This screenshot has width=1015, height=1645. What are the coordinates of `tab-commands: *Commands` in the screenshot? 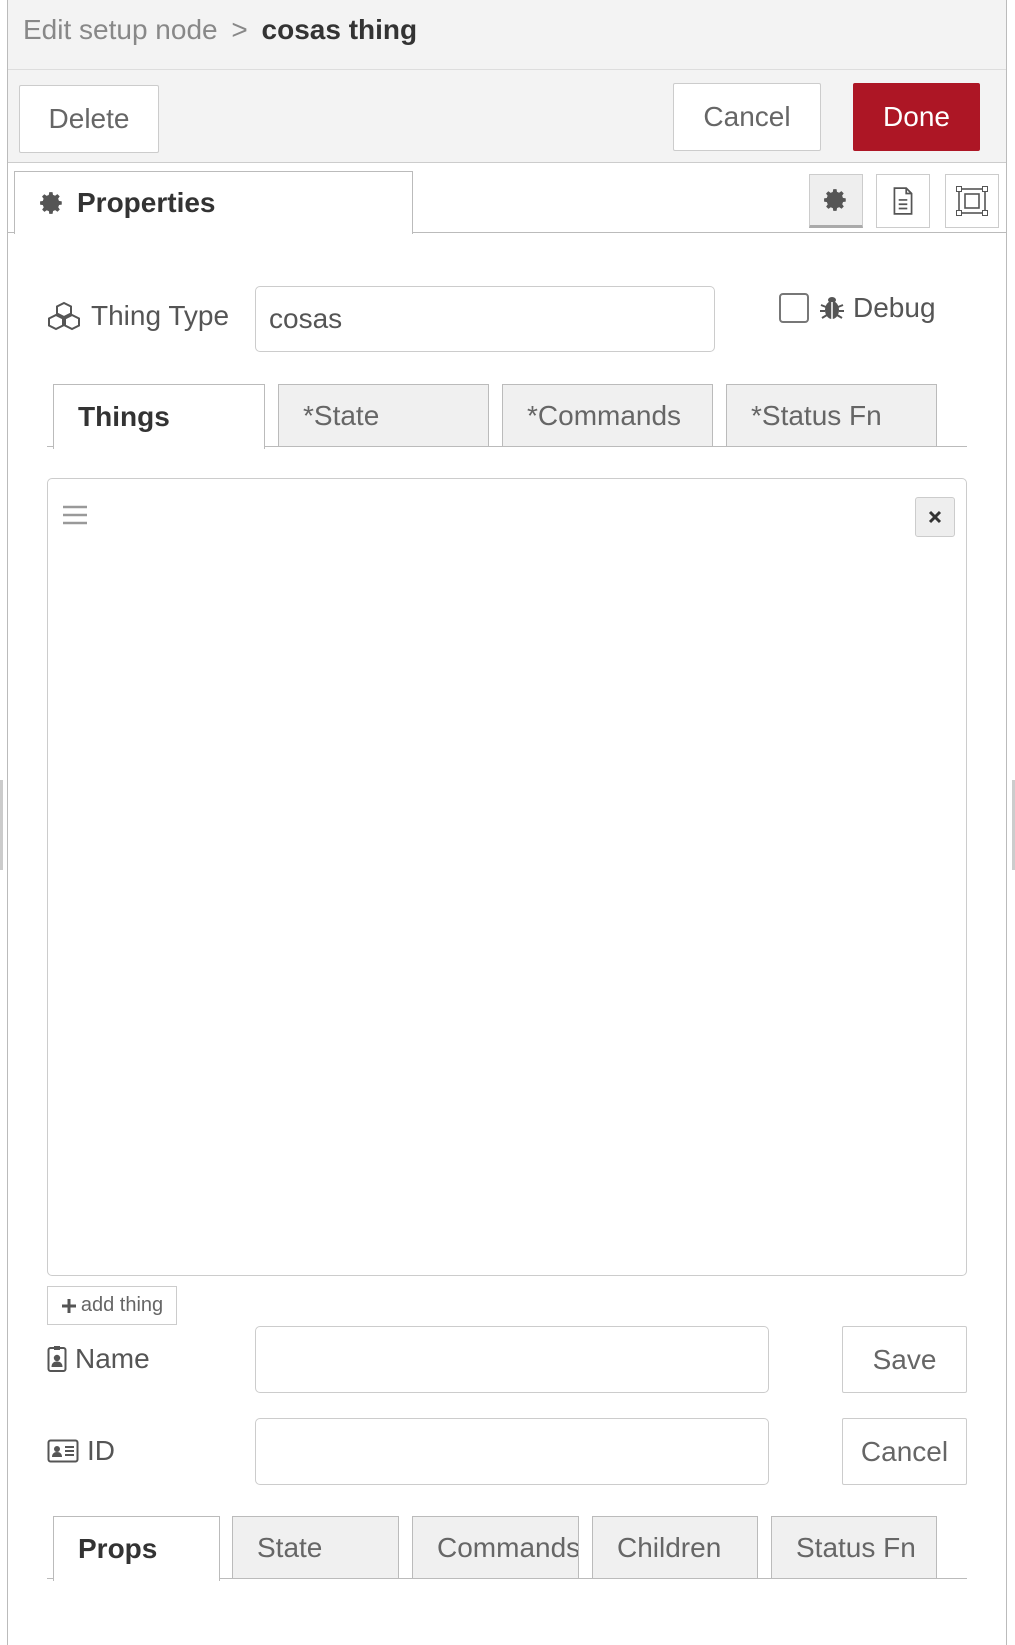 It's located at (607, 415).